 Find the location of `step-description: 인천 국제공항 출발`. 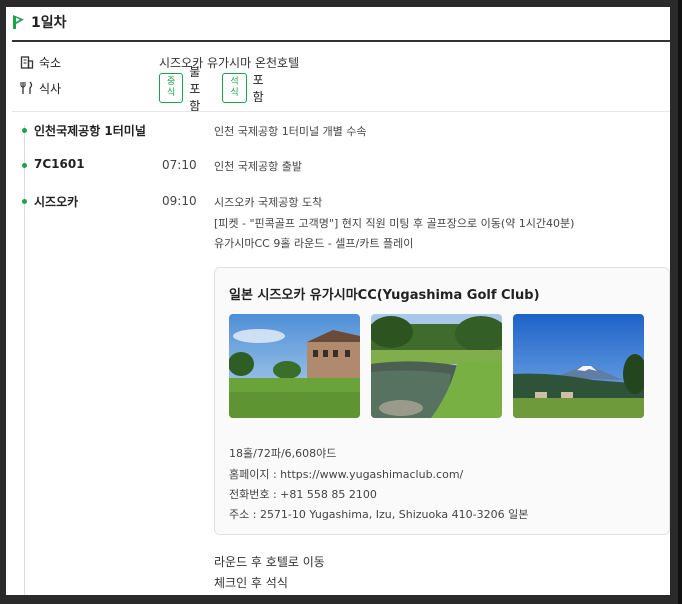

step-description: 인천 국제공항 출발 is located at coordinates (258, 166).